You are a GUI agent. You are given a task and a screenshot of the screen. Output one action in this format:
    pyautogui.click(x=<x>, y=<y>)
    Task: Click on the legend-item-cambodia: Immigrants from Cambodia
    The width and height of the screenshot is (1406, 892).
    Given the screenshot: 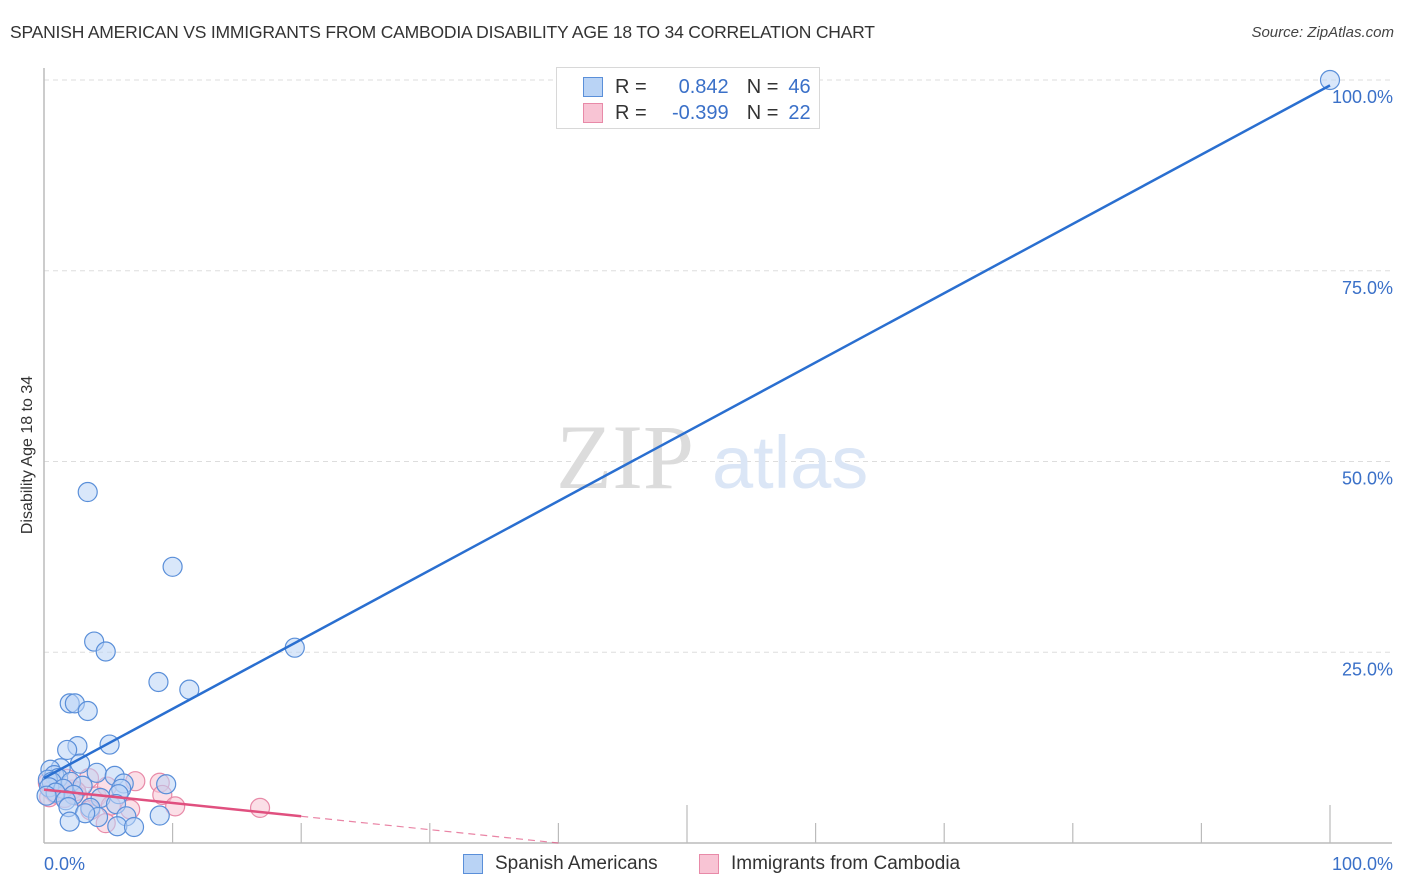 What is the action you would take?
    pyautogui.click(x=829, y=864)
    